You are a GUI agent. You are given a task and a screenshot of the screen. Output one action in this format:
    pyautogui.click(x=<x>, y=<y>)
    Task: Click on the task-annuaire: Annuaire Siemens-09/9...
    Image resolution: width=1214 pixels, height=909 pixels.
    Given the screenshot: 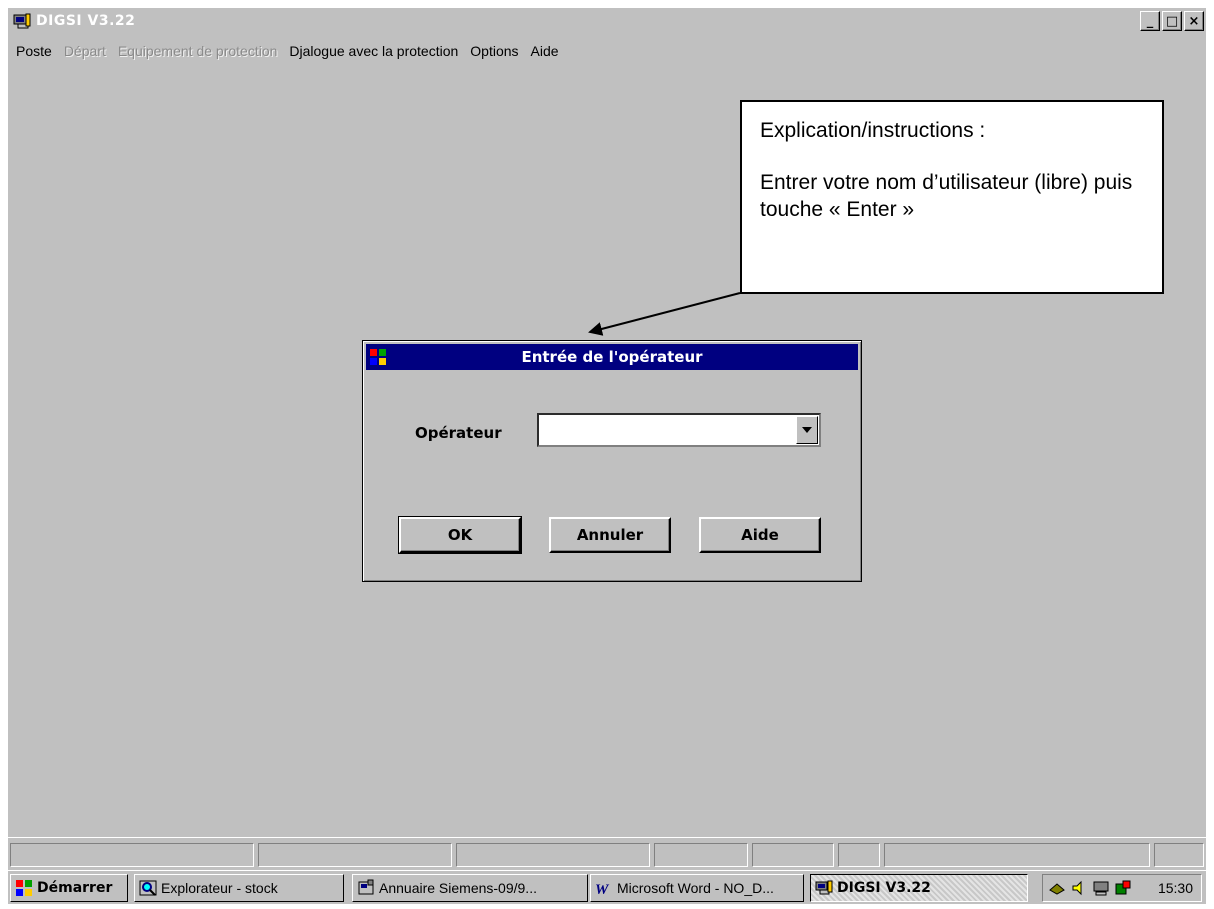 What is the action you would take?
    pyautogui.click(x=470, y=888)
    